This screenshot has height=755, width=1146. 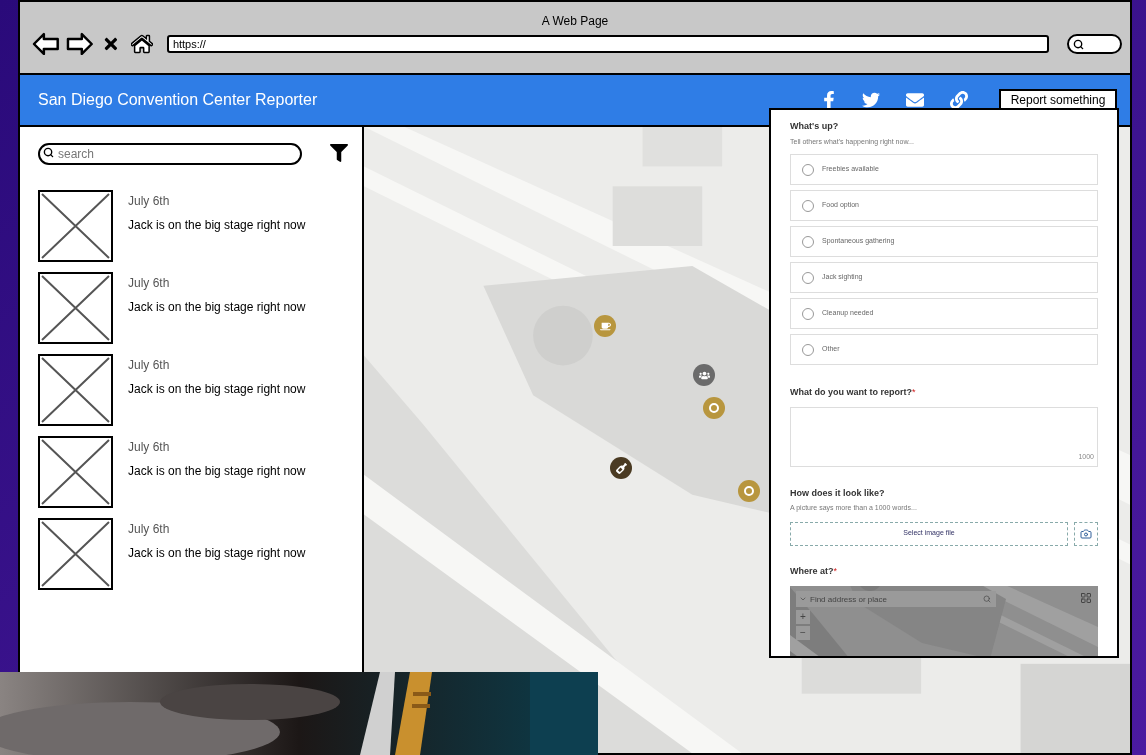 What do you see at coordinates (339, 153) in the screenshot?
I see `filter-icon` at bounding box center [339, 153].